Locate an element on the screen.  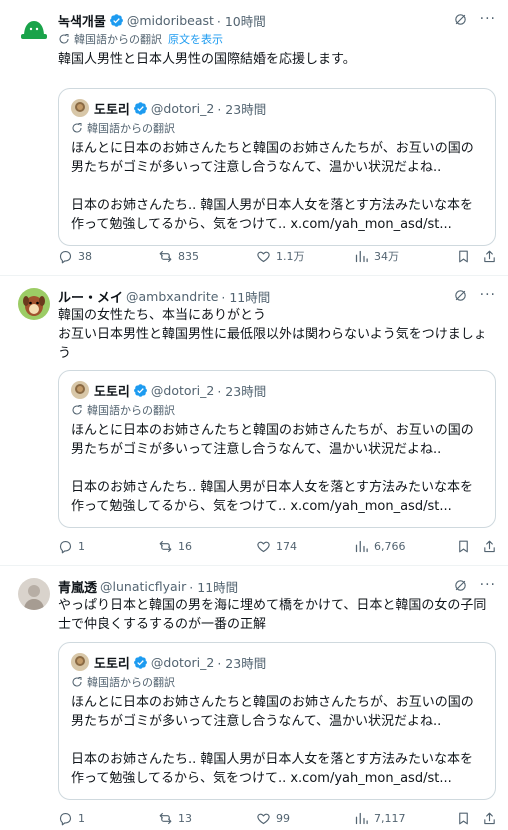
views-button: 34万 is located at coordinates (376, 256).